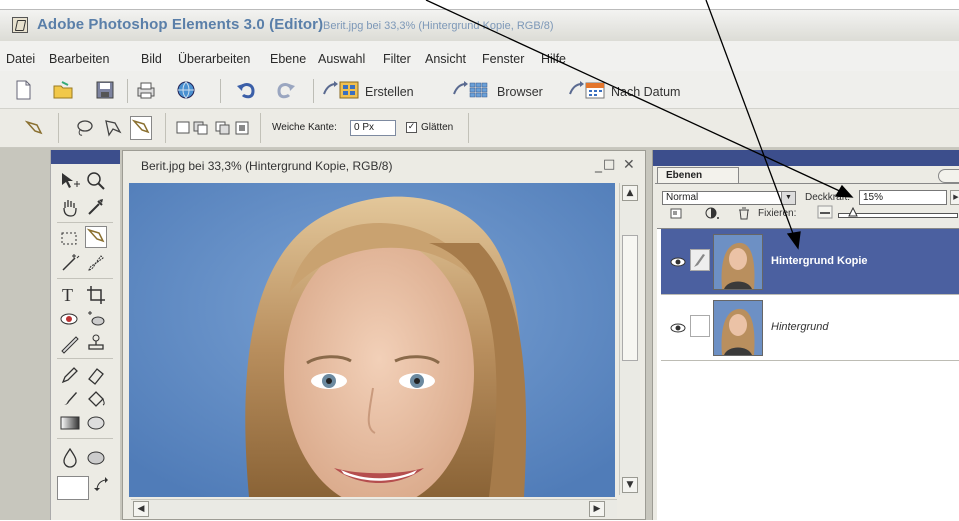 This screenshot has height=521, width=959. I want to click on sponge-tool-icon, so click(96, 457).